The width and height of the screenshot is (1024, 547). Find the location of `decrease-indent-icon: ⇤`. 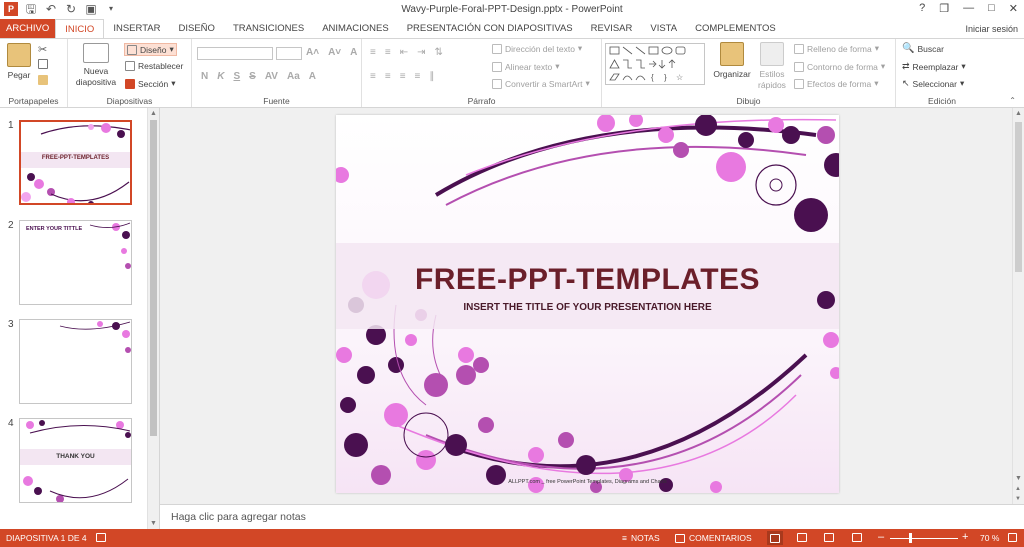

decrease-indent-icon: ⇤ is located at coordinates (404, 52).